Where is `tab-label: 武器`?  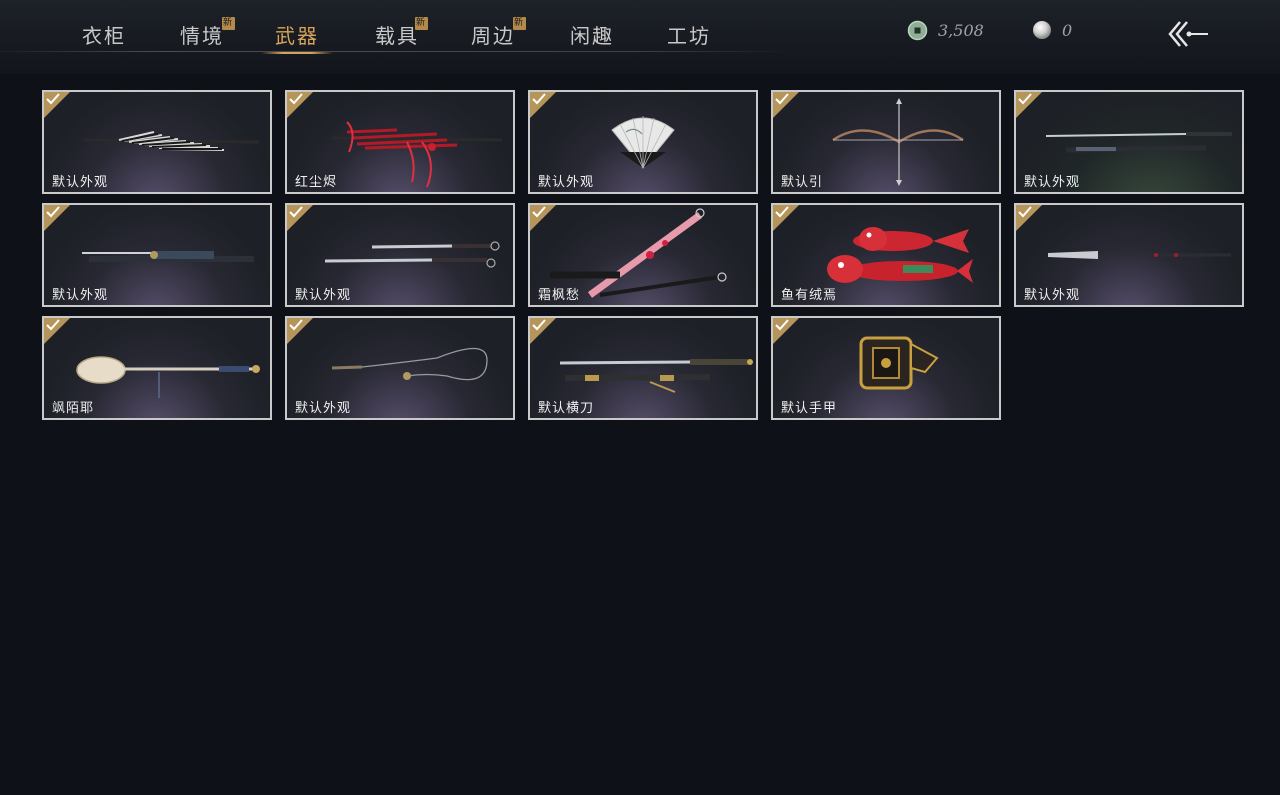 tab-label: 武器 is located at coordinates (297, 36).